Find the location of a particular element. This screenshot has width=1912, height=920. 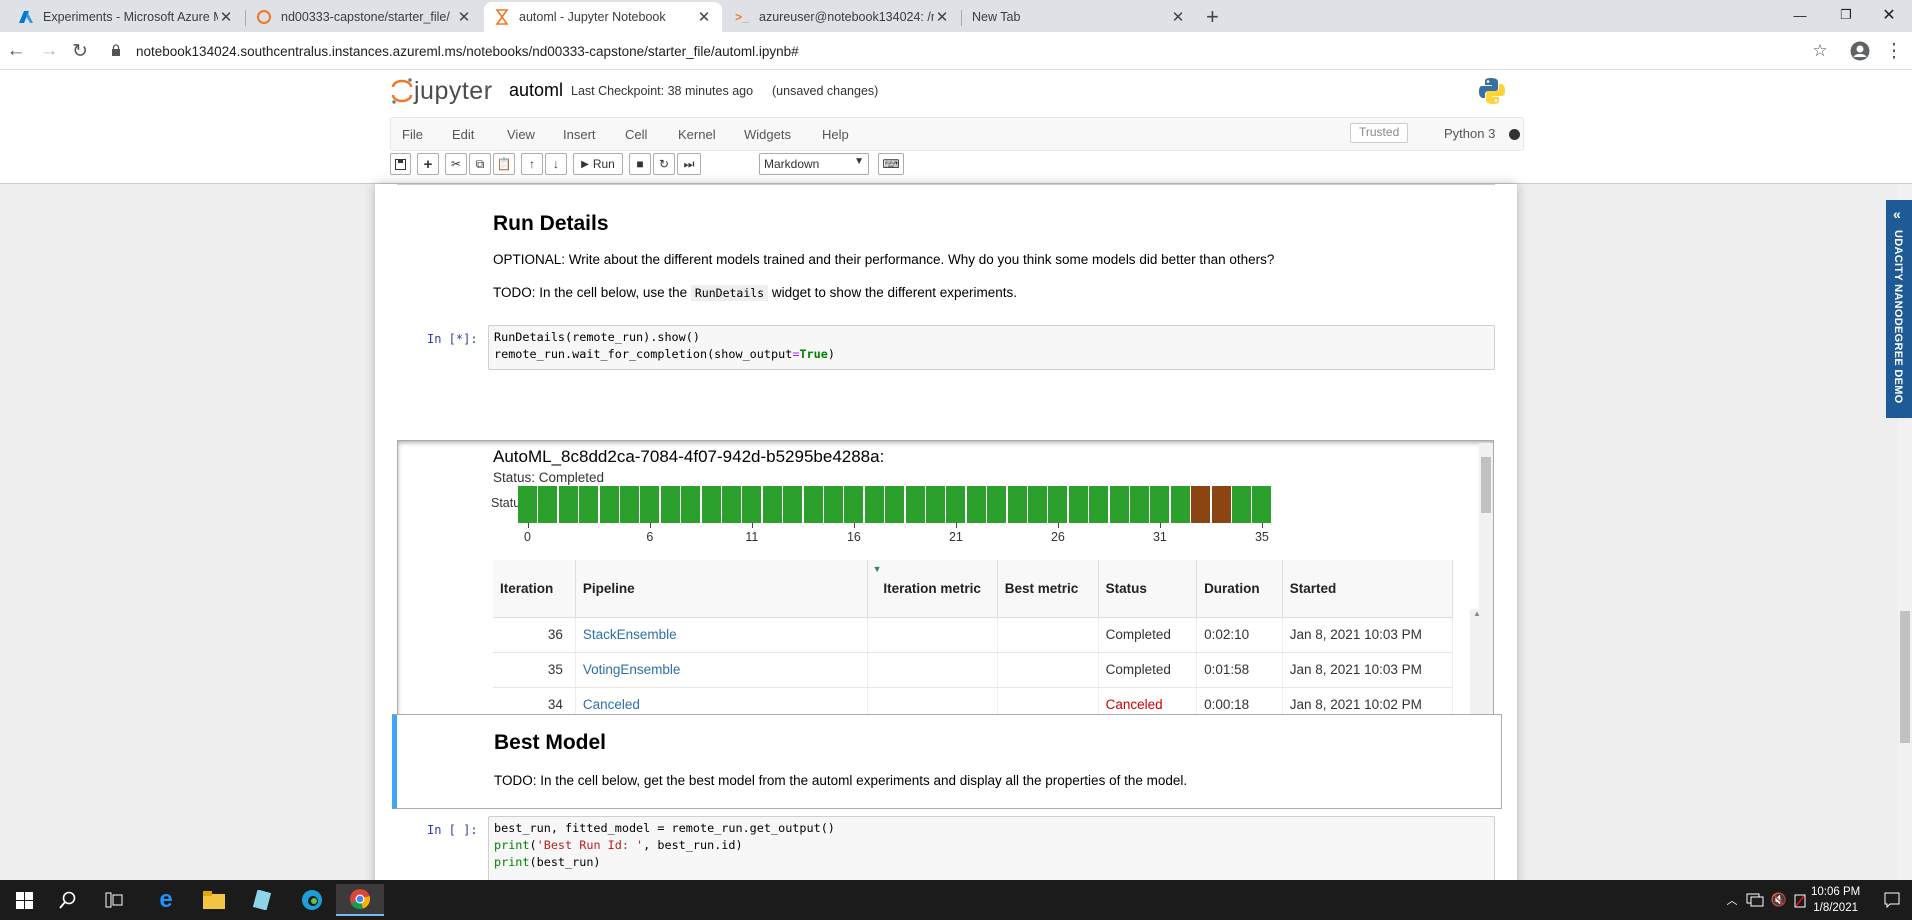

column-header: ▼ Iteration metric is located at coordinates (932, 589).